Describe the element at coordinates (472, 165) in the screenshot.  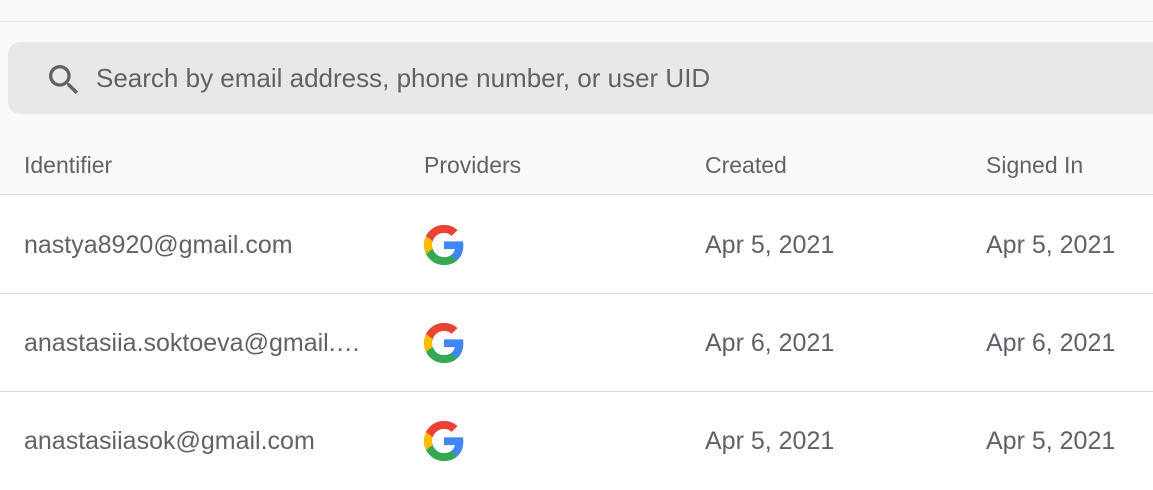
I see `column-header-providers: Providers` at that location.